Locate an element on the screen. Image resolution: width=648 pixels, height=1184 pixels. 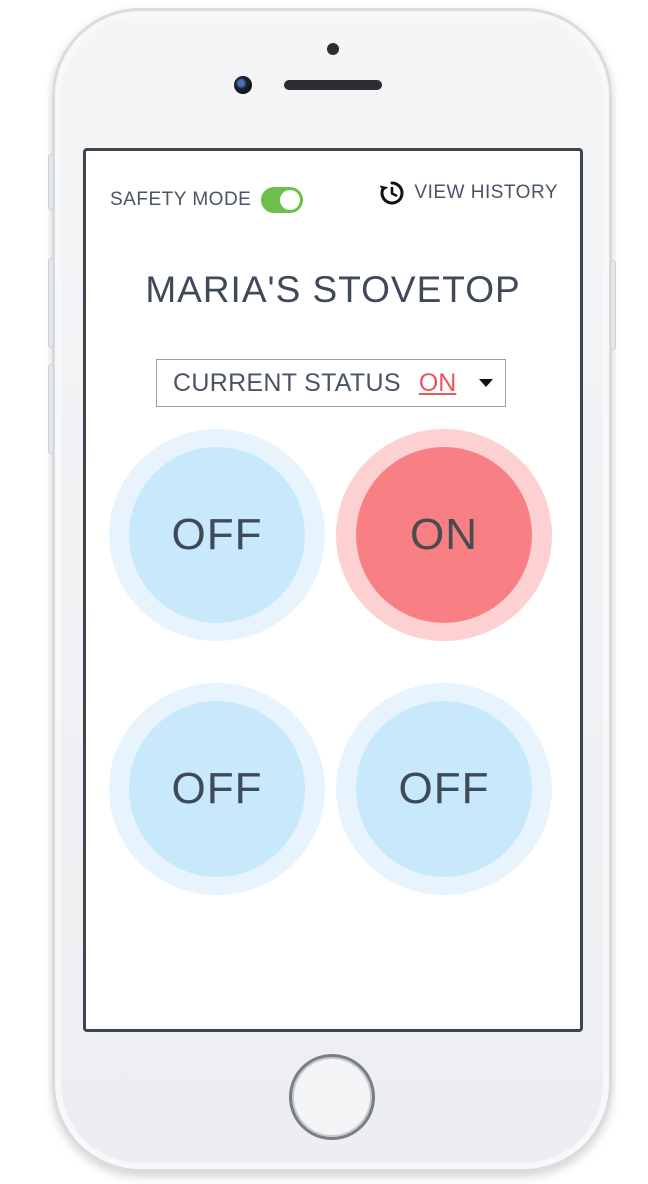
proximity-sensor is located at coordinates (333, 49).